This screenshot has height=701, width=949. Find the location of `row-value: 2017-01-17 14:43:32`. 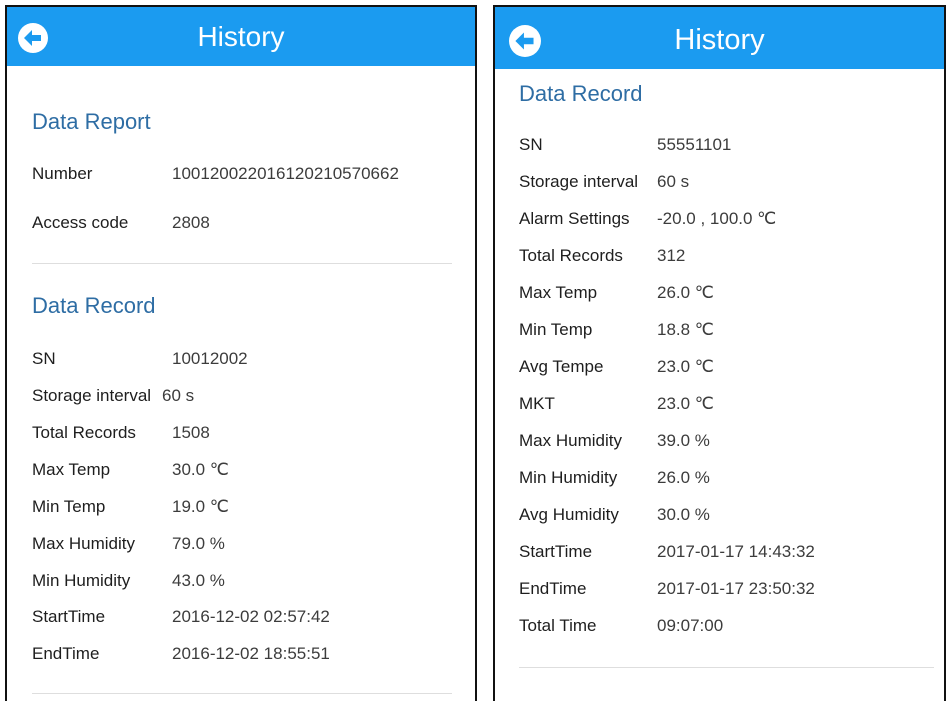

row-value: 2017-01-17 14:43:32 is located at coordinates (736, 551).